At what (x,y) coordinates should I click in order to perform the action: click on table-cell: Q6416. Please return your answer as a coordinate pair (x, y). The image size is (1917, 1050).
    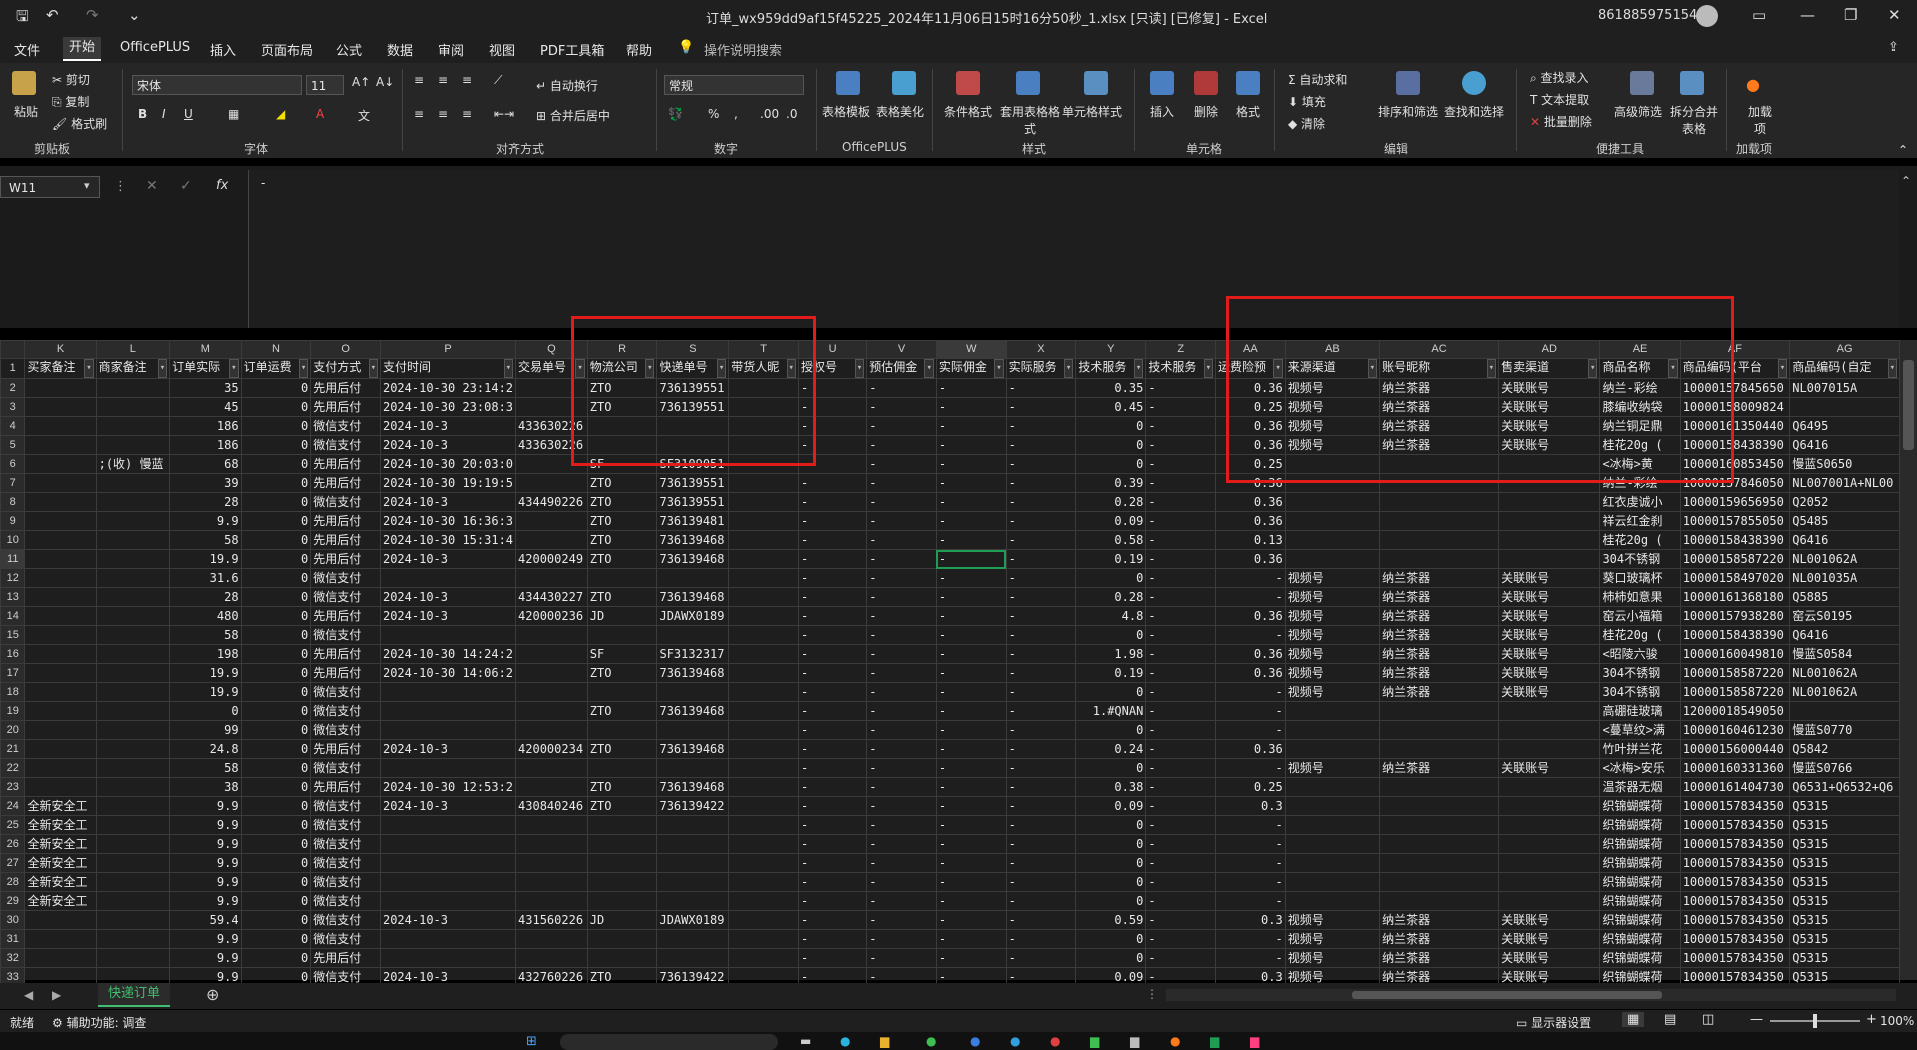
    Looking at the image, I should click on (1844, 445).